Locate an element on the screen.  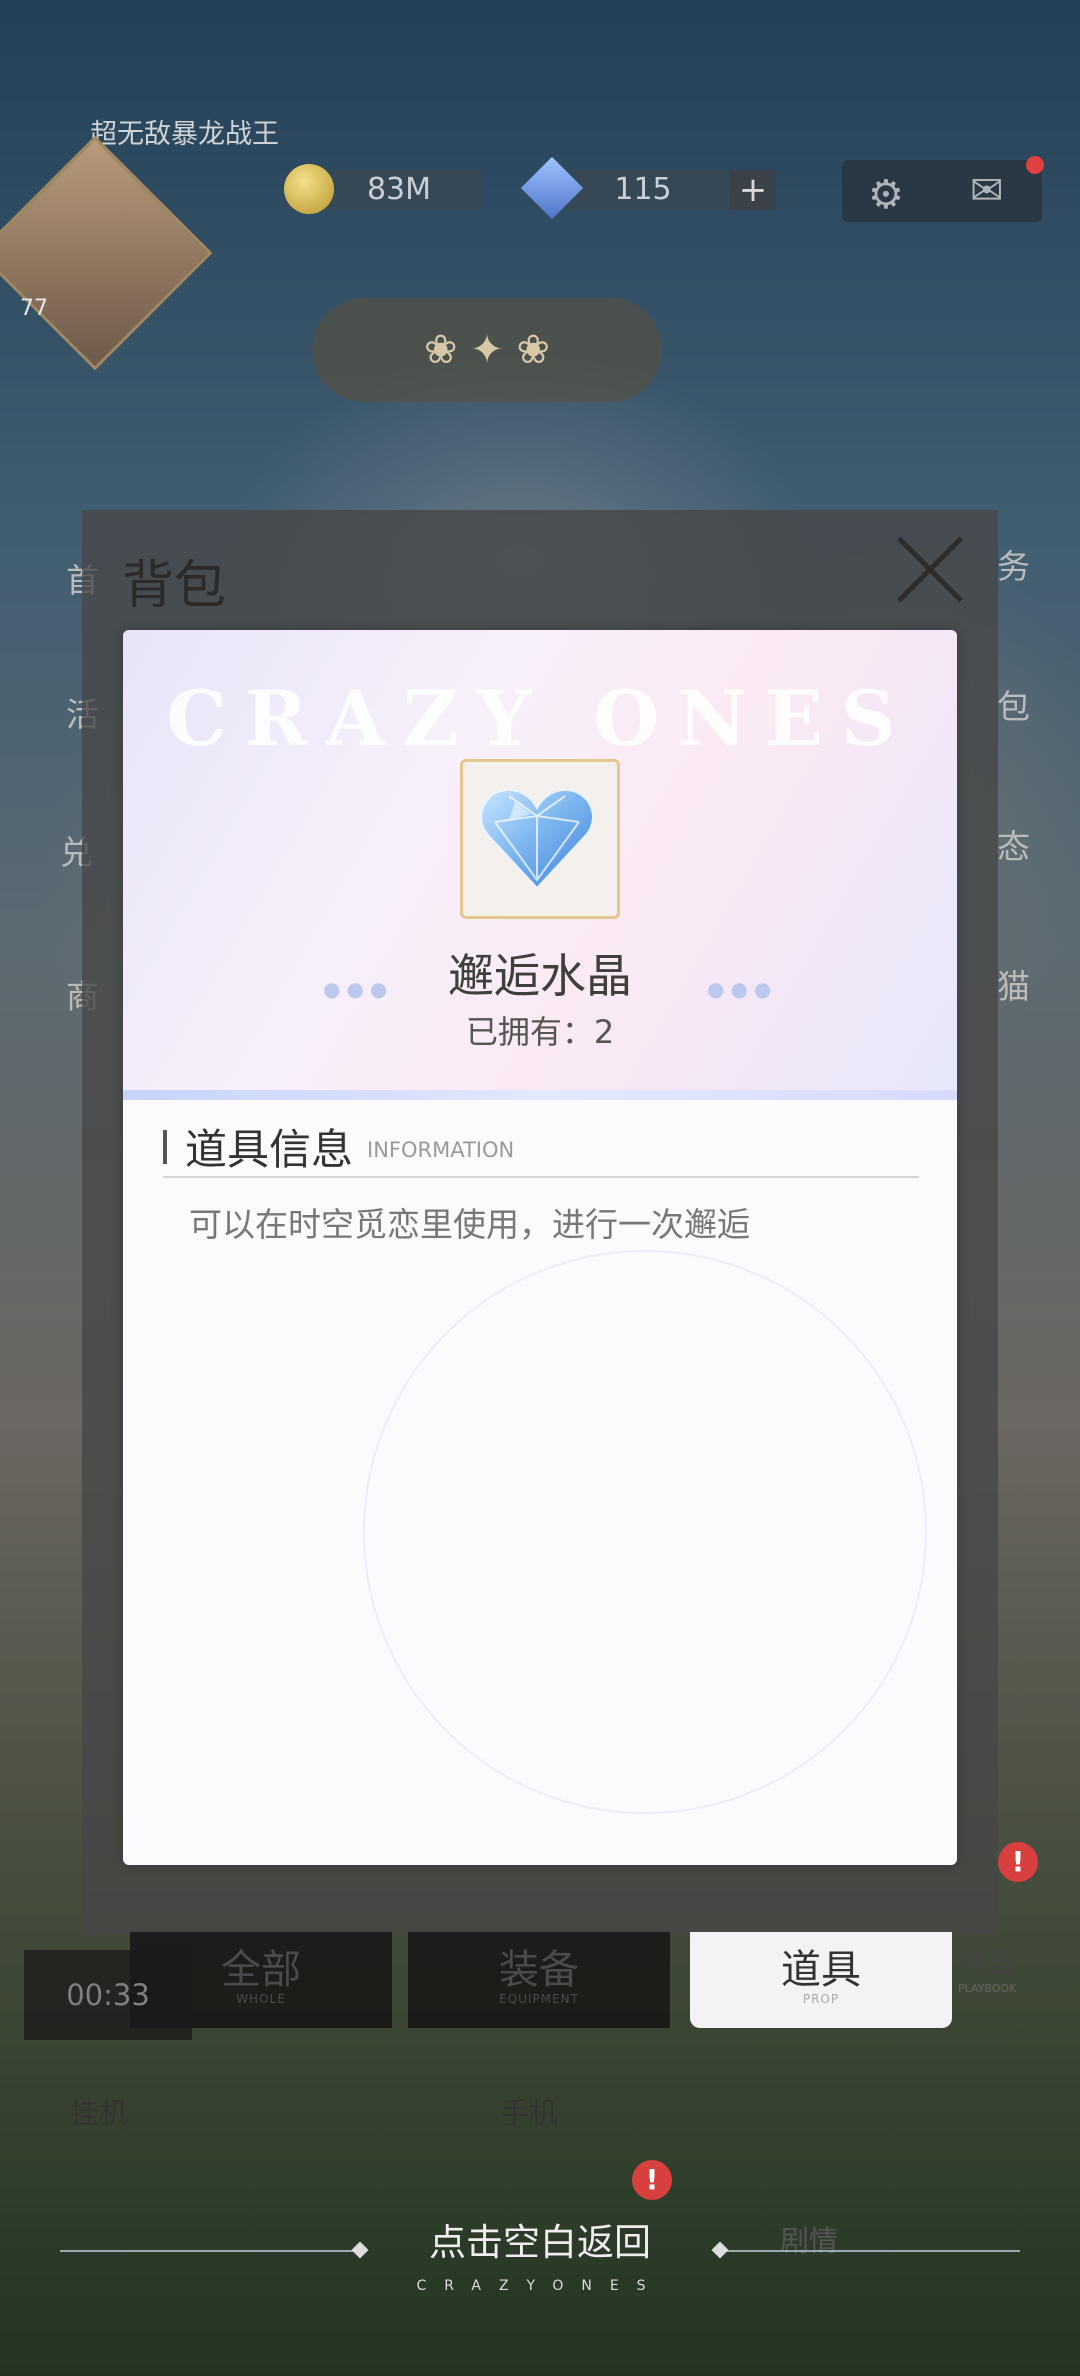
close-icon is located at coordinates (930, 570).